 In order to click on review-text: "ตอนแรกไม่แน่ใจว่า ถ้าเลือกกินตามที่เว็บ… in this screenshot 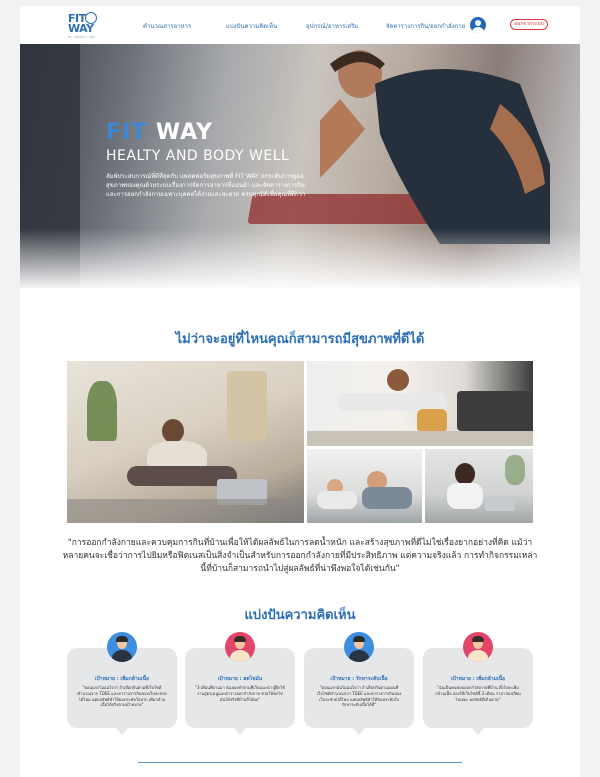, I will do `click(122, 696)`.